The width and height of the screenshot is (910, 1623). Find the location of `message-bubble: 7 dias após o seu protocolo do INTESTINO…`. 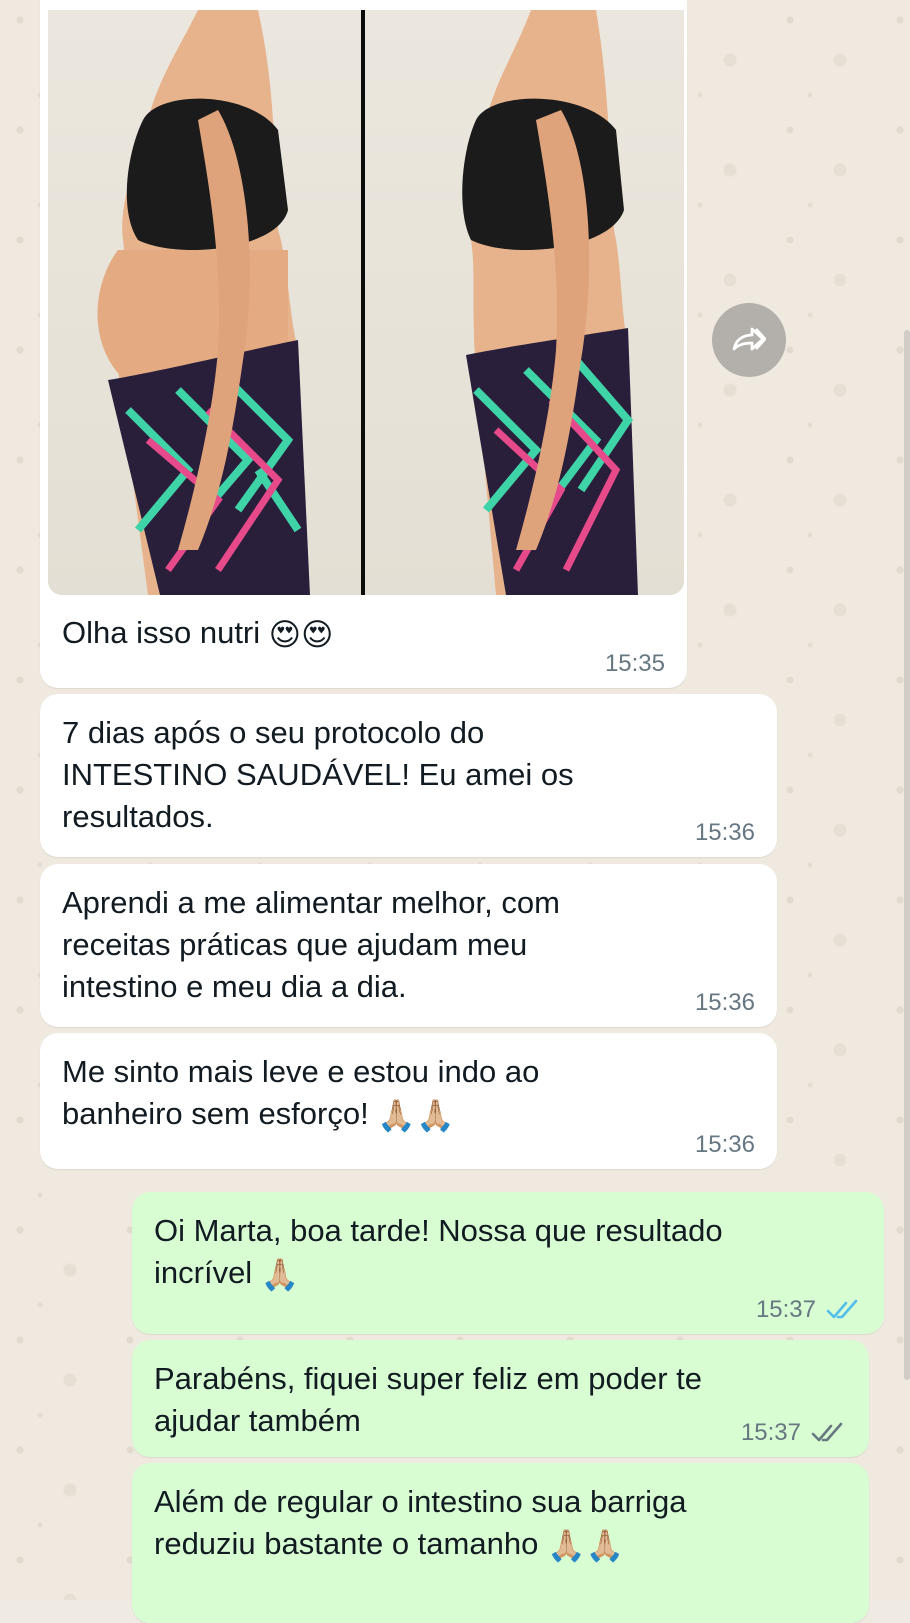

message-bubble: 7 dias após o seu protocolo do INTESTINO… is located at coordinates (408, 775).